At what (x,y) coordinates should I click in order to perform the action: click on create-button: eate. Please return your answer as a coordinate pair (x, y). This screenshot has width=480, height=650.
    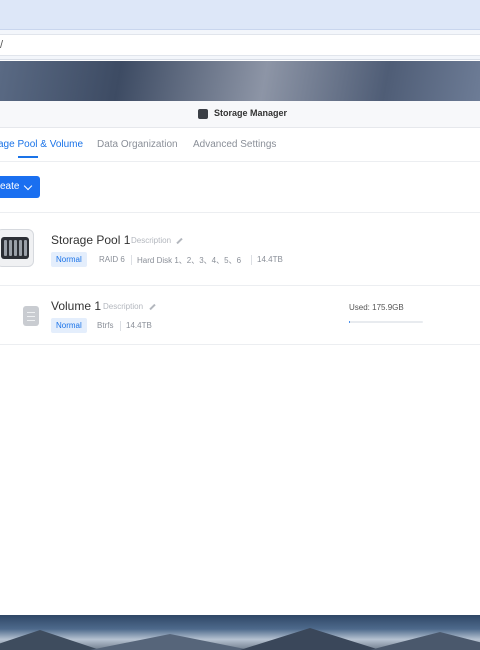
    Looking at the image, I should click on (20, 187).